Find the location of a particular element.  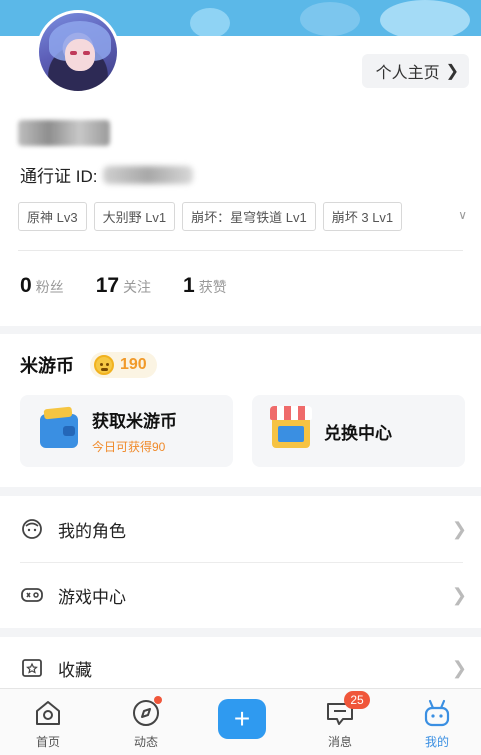

stat-following: 17 关注 is located at coordinates (123, 286).